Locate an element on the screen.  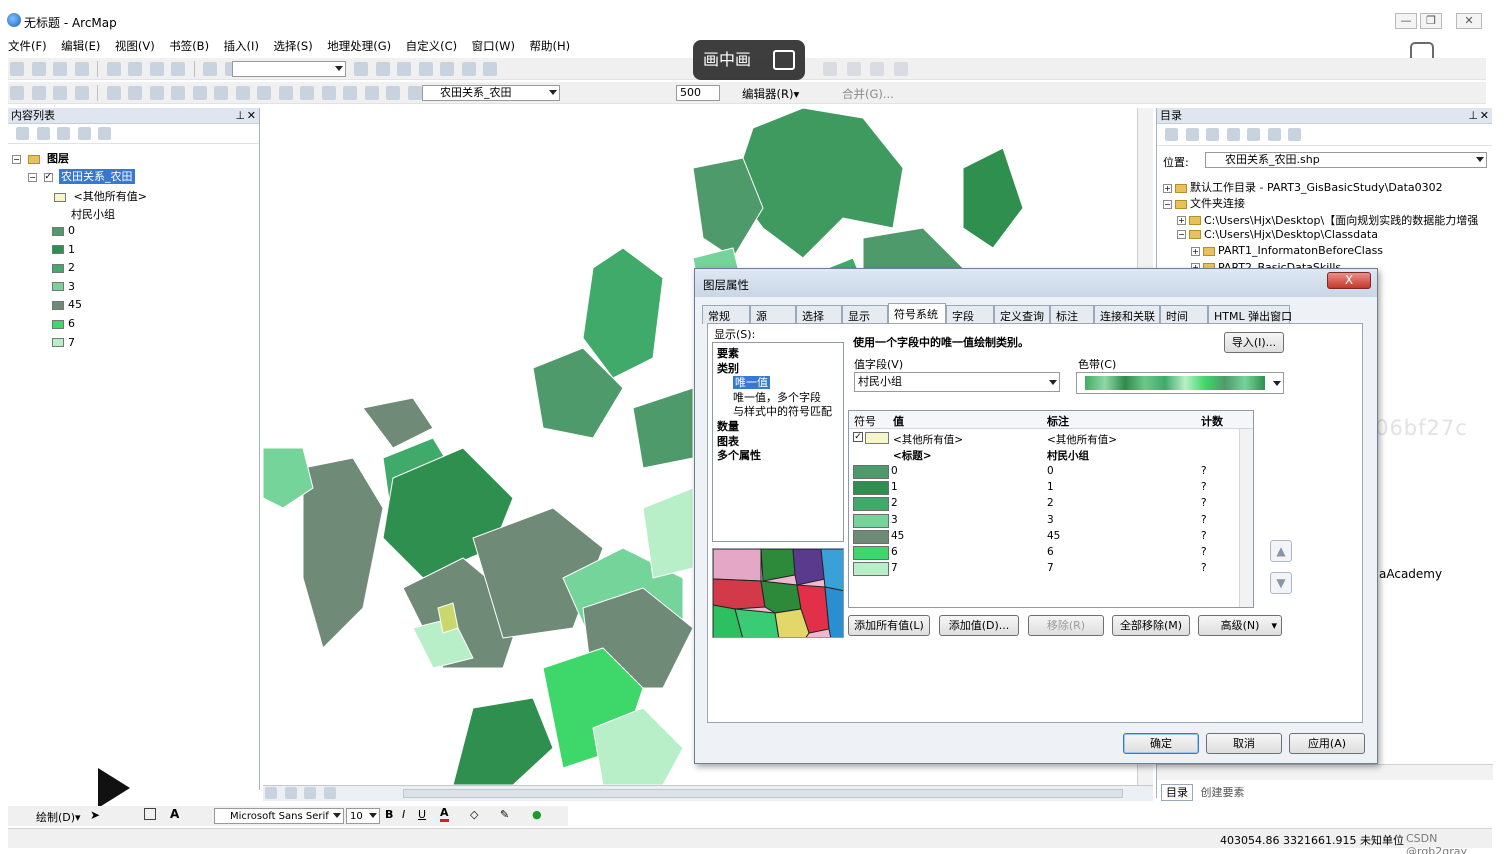
table-row: 6 6? is located at coordinates (1045, 553).